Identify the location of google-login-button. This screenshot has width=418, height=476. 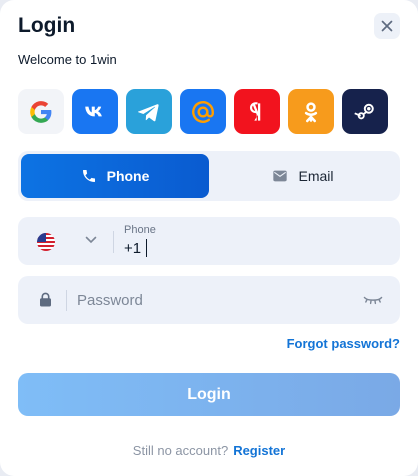
(41, 111).